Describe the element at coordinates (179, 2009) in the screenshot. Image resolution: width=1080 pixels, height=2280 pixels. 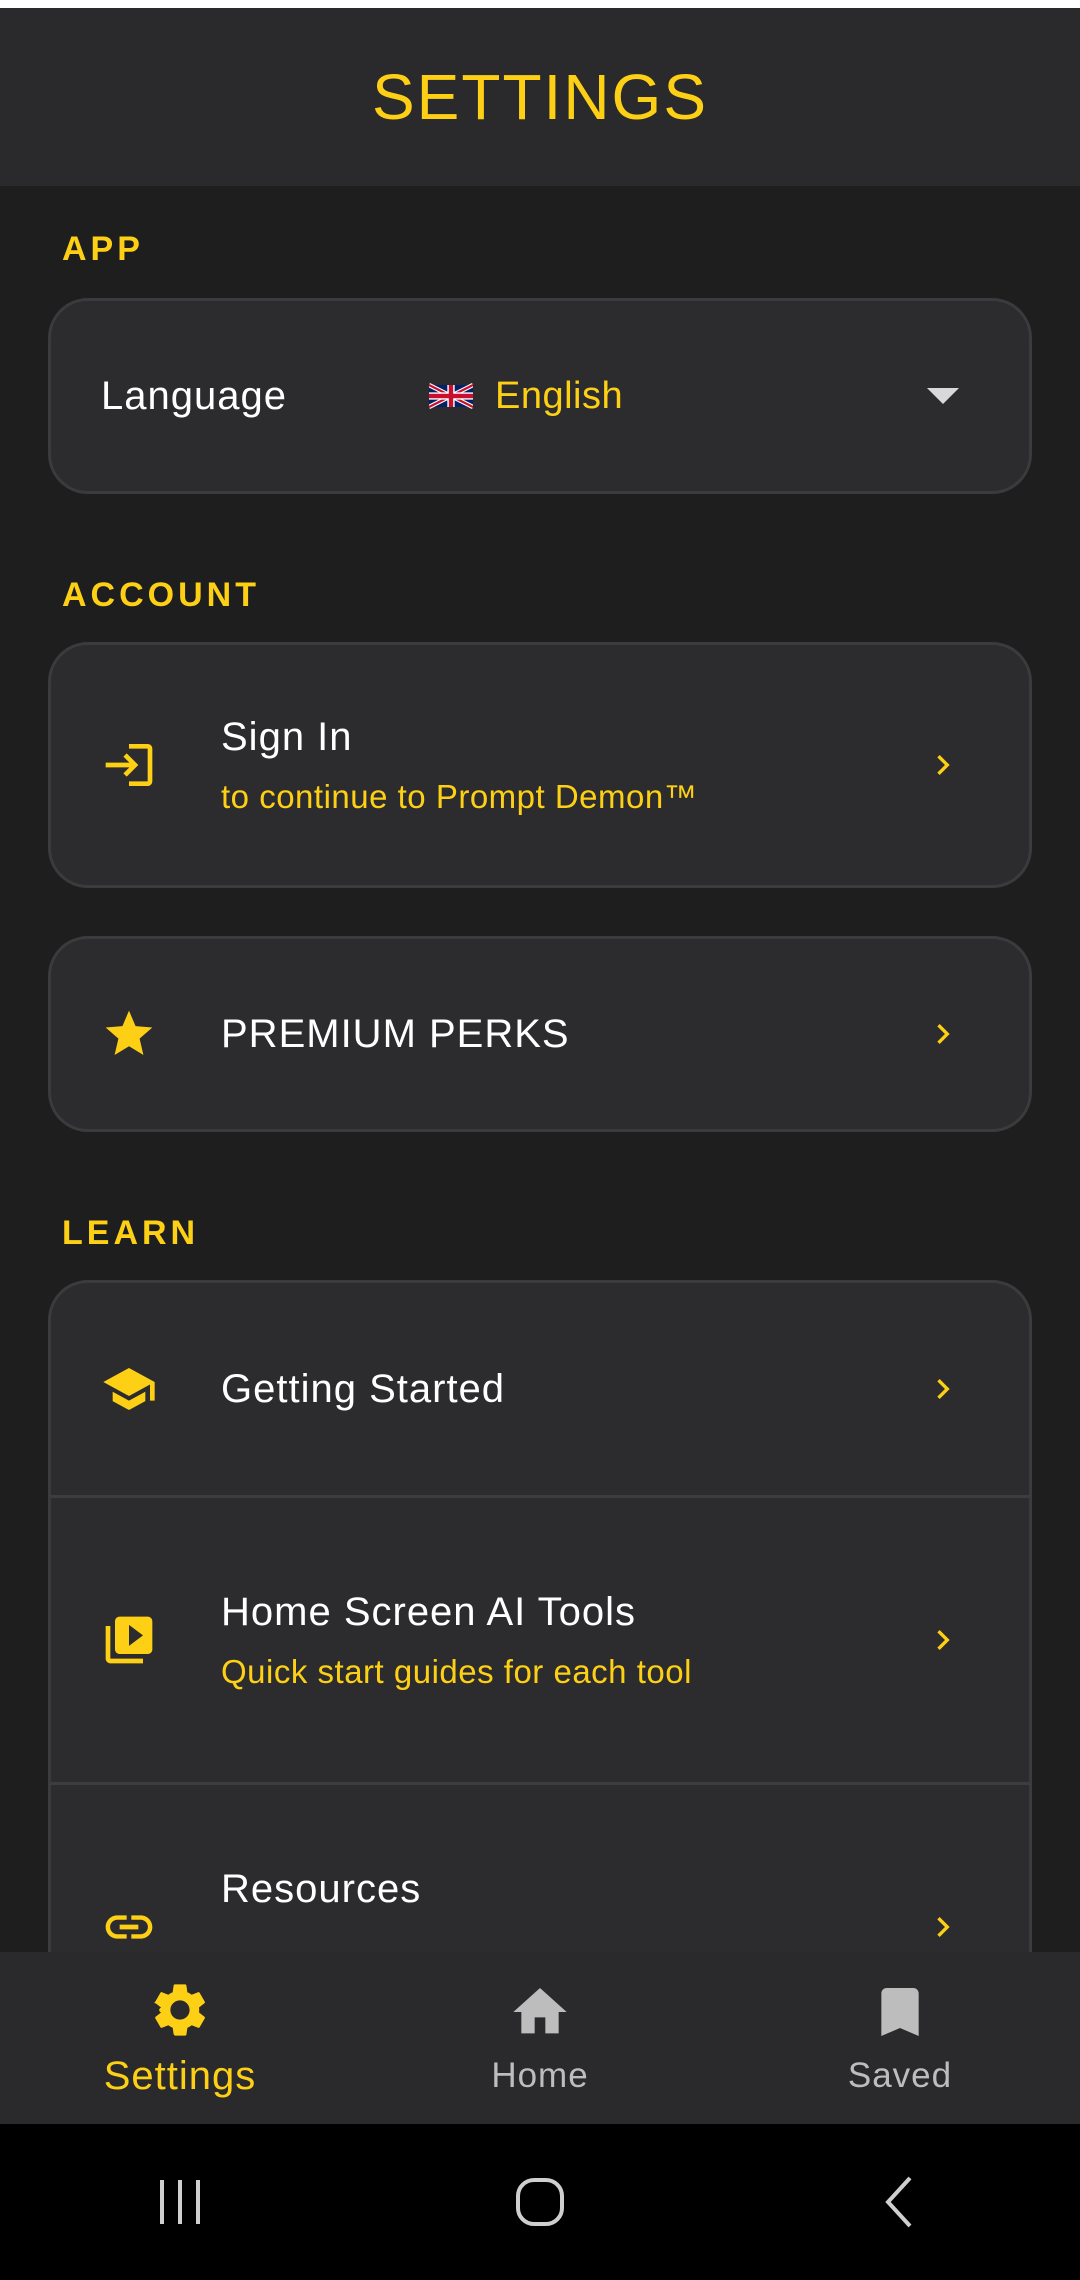
I see `gear-icon` at that location.